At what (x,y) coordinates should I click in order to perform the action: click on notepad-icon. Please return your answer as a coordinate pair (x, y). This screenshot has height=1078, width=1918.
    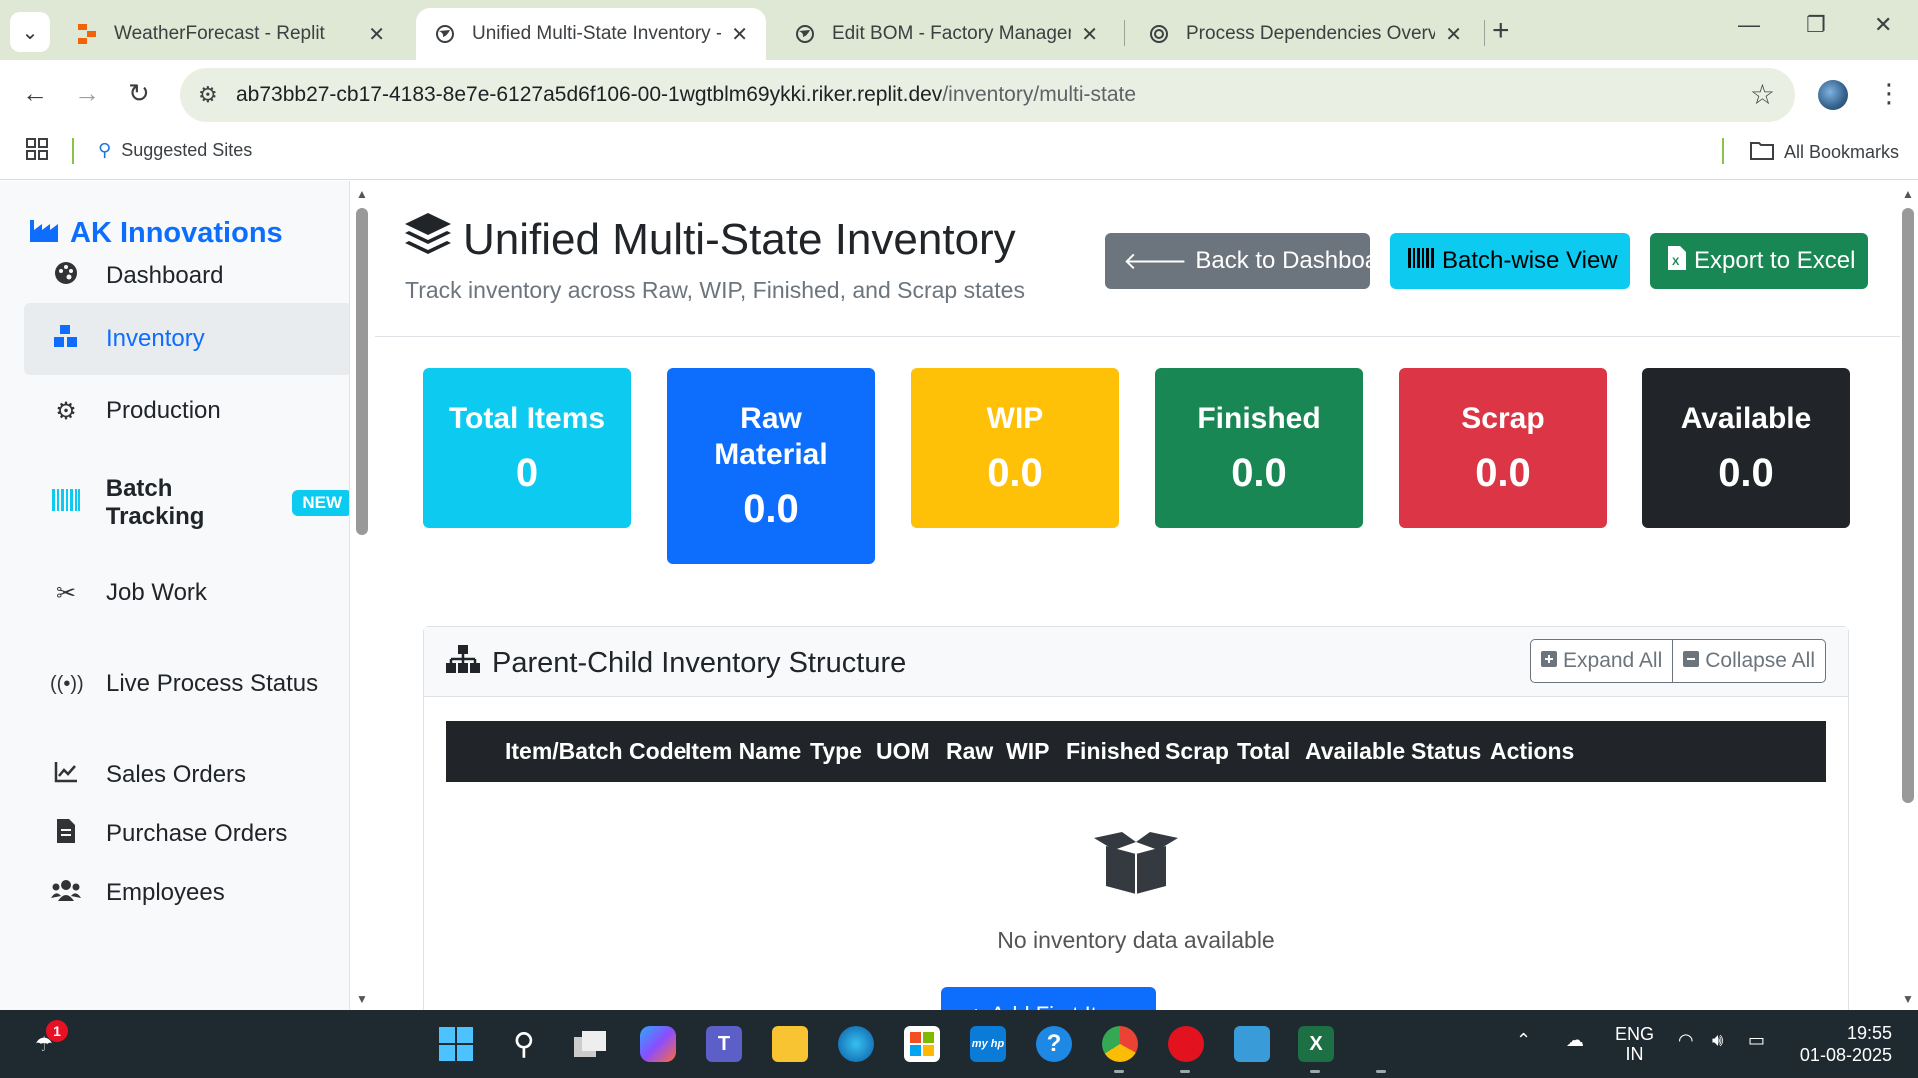
    Looking at the image, I should click on (1252, 1044).